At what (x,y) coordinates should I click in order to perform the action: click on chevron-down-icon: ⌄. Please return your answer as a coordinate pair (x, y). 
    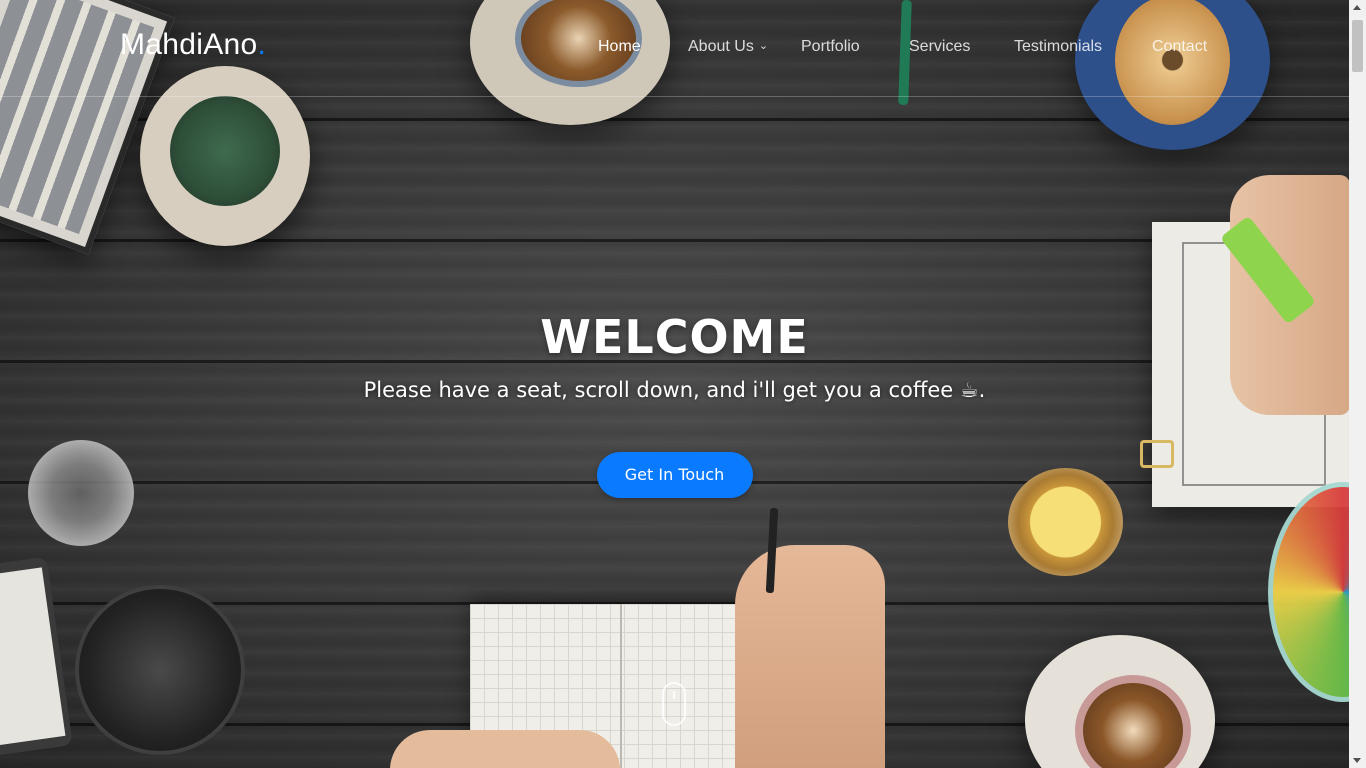
    Looking at the image, I should click on (763, 46).